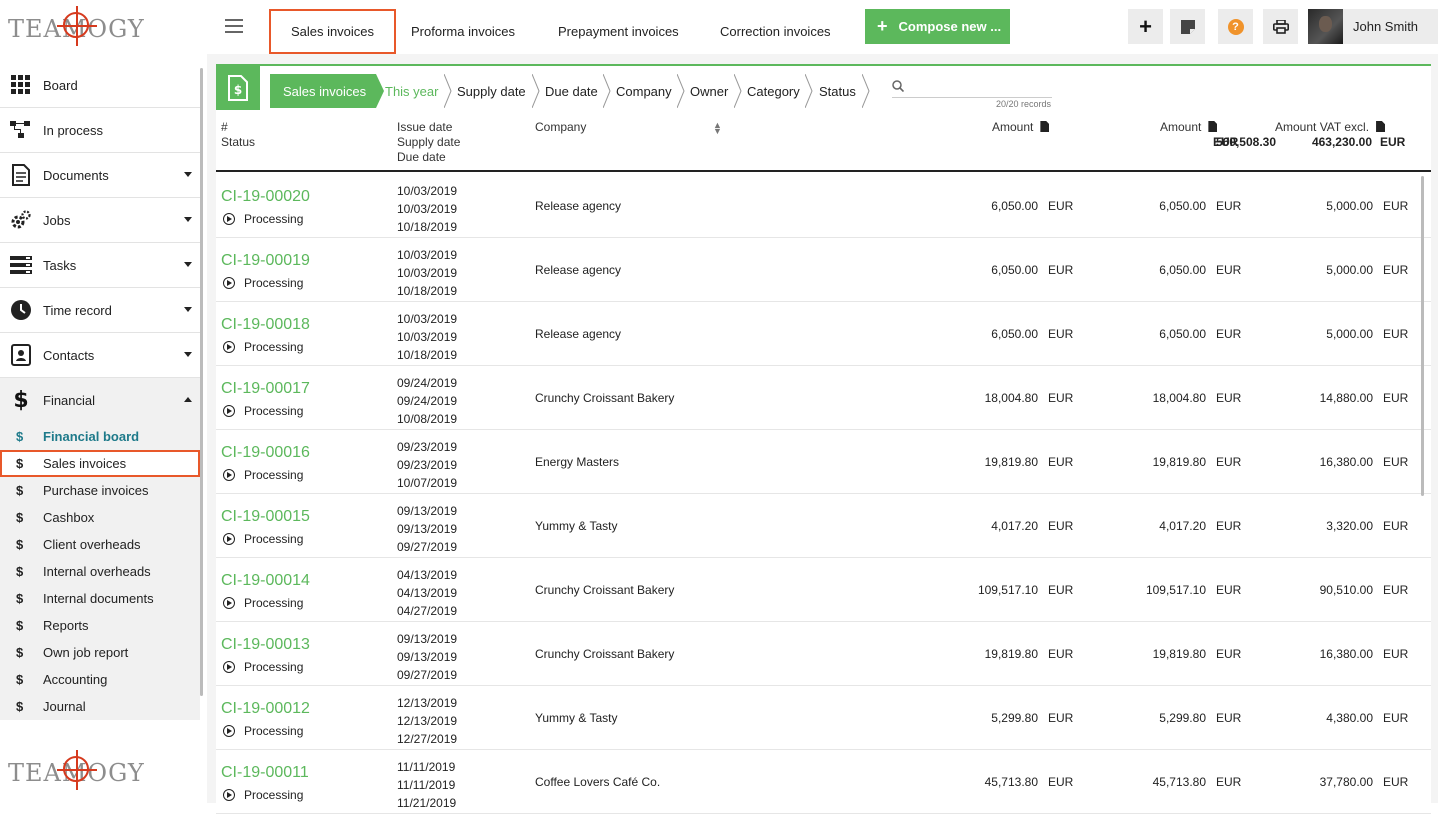 The image size is (1438, 814). What do you see at coordinates (265, 645) in the screenshot?
I see `invoice-number-link: CI-19-00013` at bounding box center [265, 645].